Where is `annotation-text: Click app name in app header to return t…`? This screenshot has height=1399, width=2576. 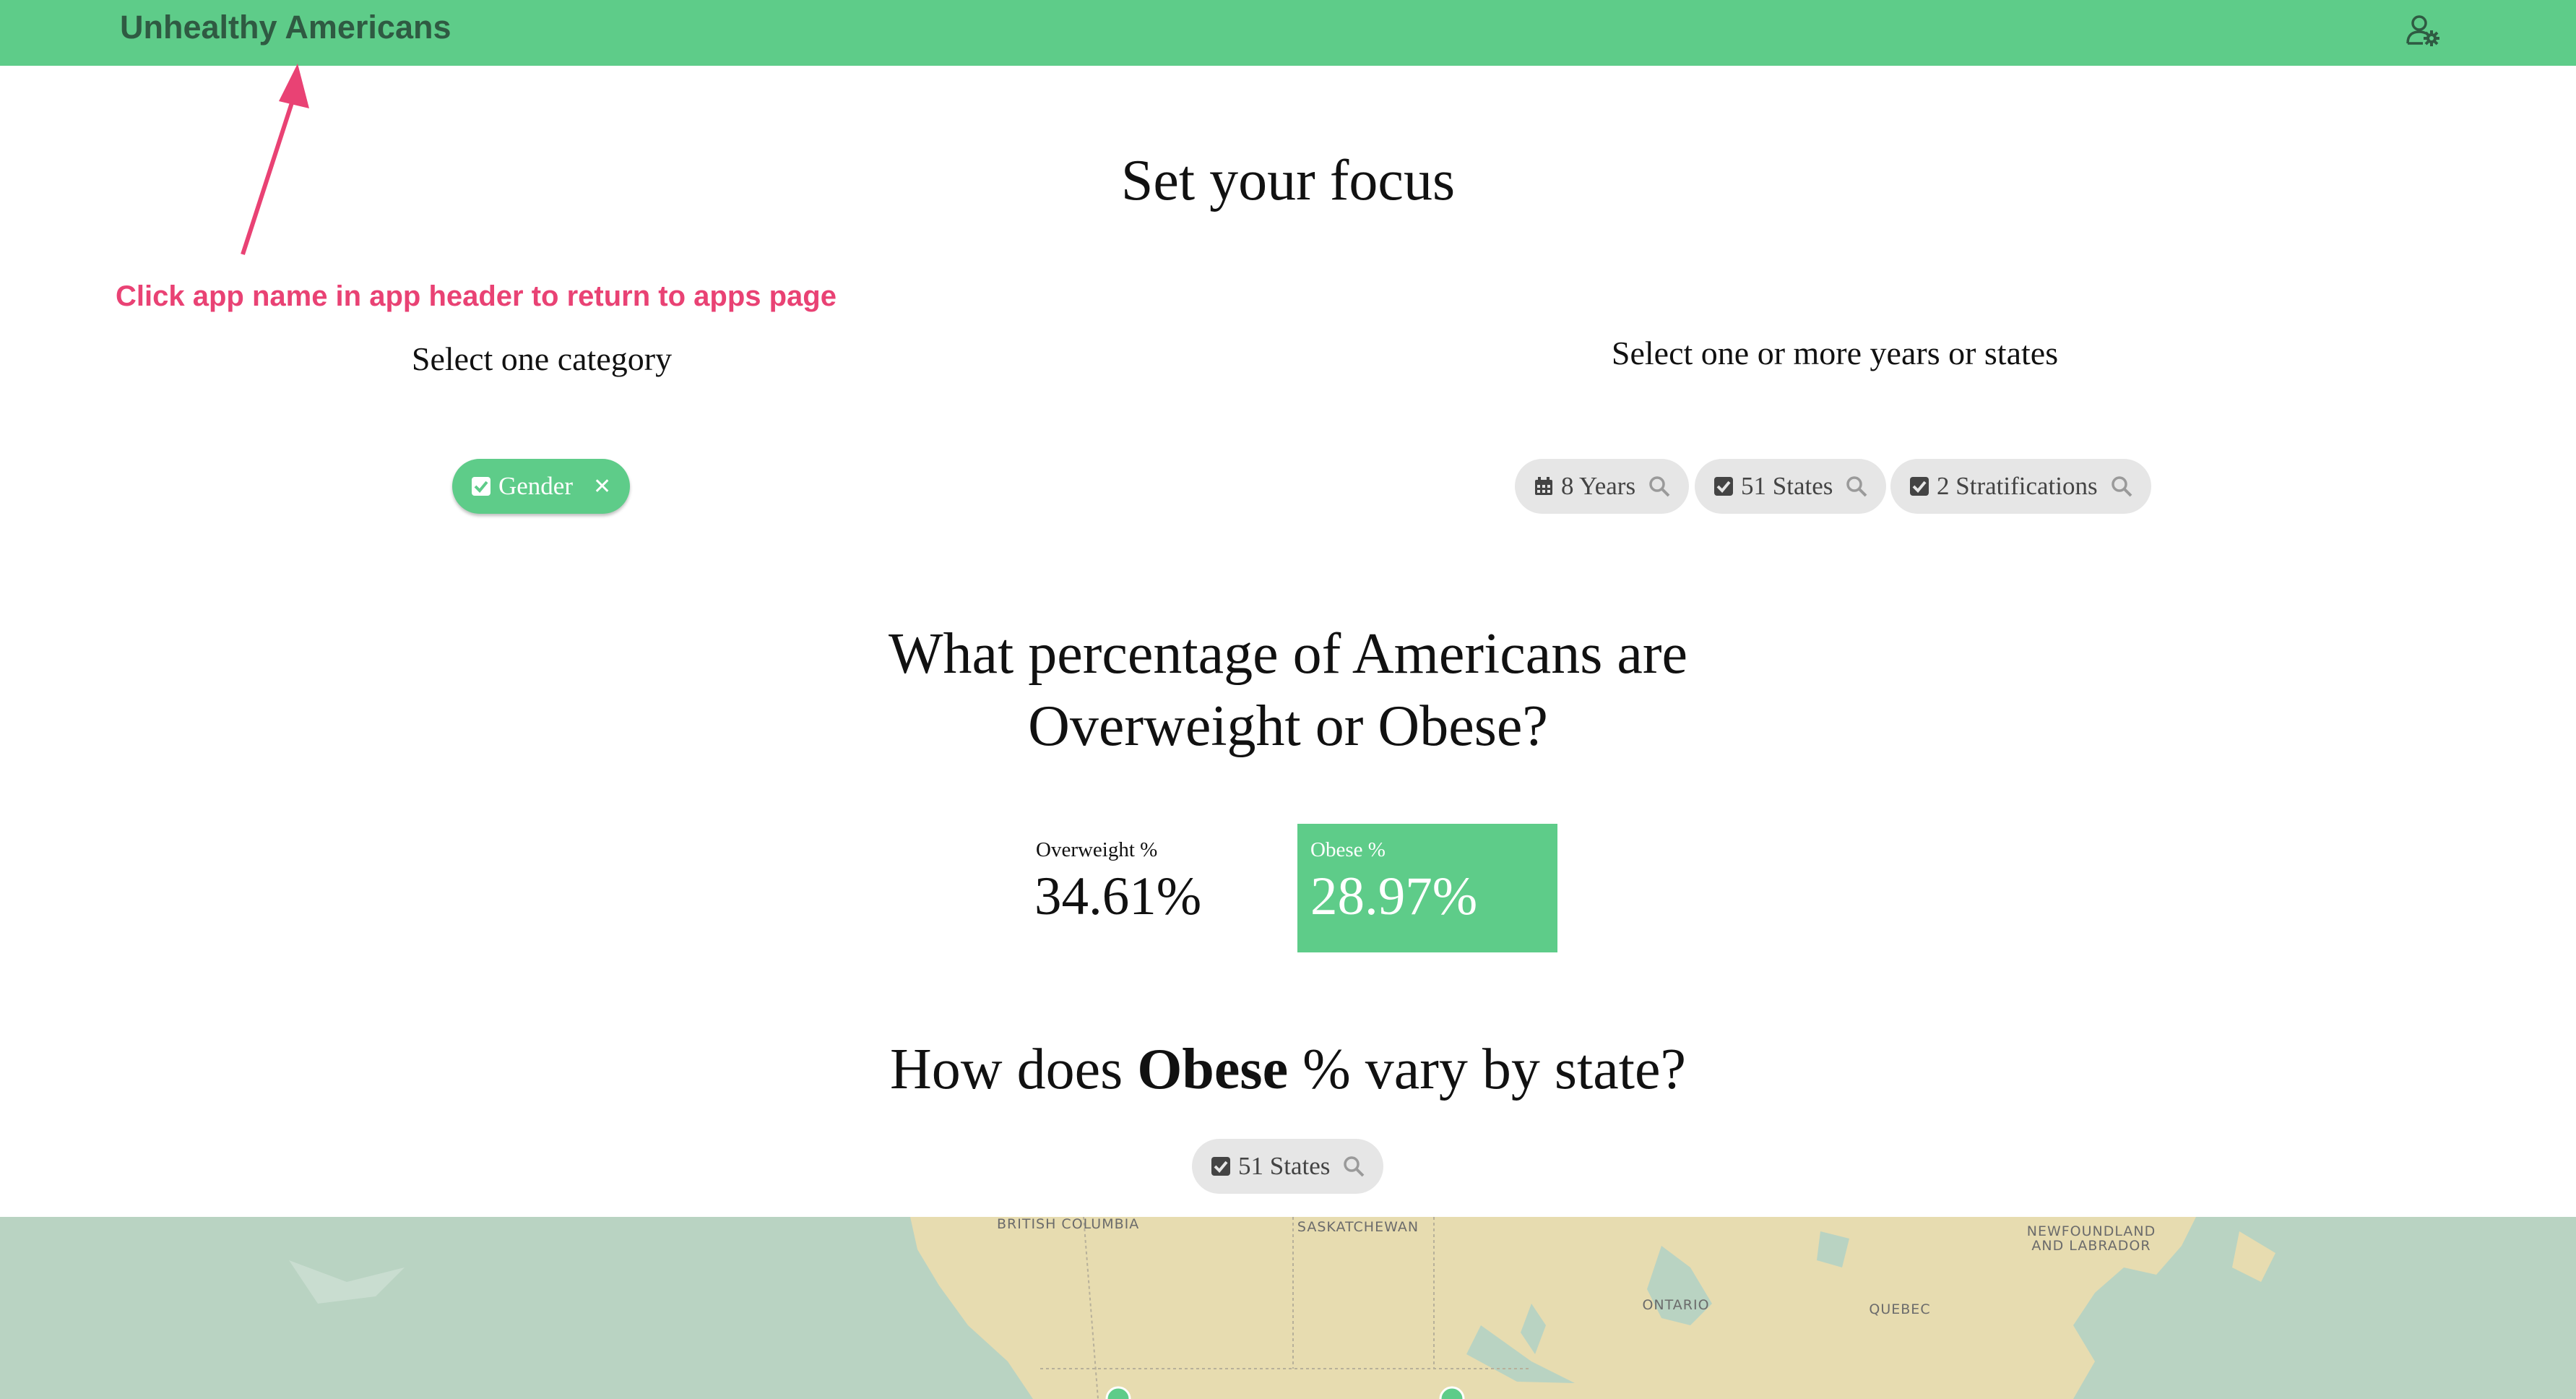
annotation-text: Click app name in app header to return t… is located at coordinates (476, 296).